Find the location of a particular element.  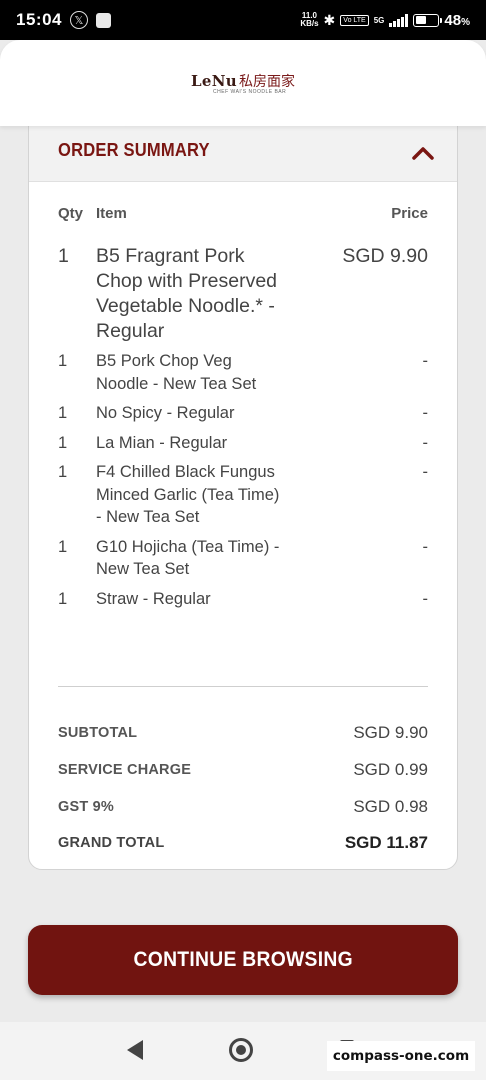

order-item-row: 1 Straw - Regular - is located at coordinates (243, 599).